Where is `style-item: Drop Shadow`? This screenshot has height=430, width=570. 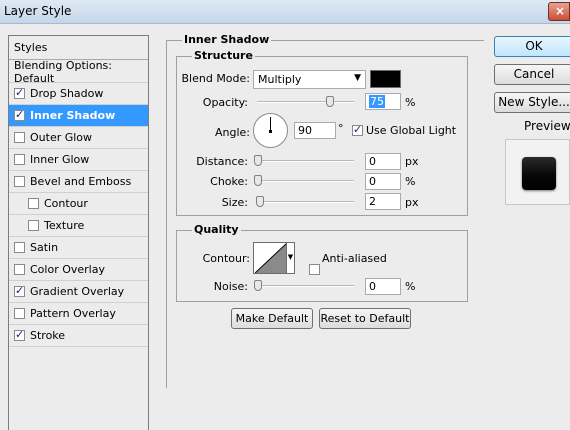 style-item: Drop Shadow is located at coordinates (78, 94).